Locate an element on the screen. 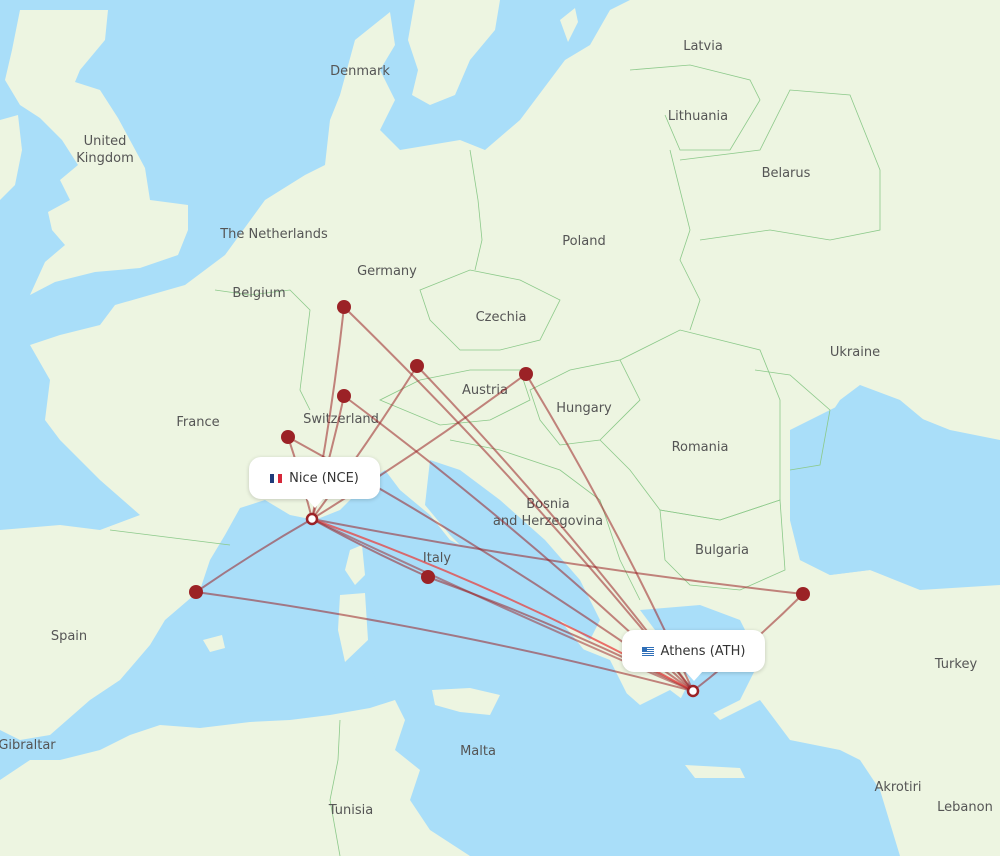 The image size is (1000, 856). country-label-denmark: Denmark is located at coordinates (360, 71).